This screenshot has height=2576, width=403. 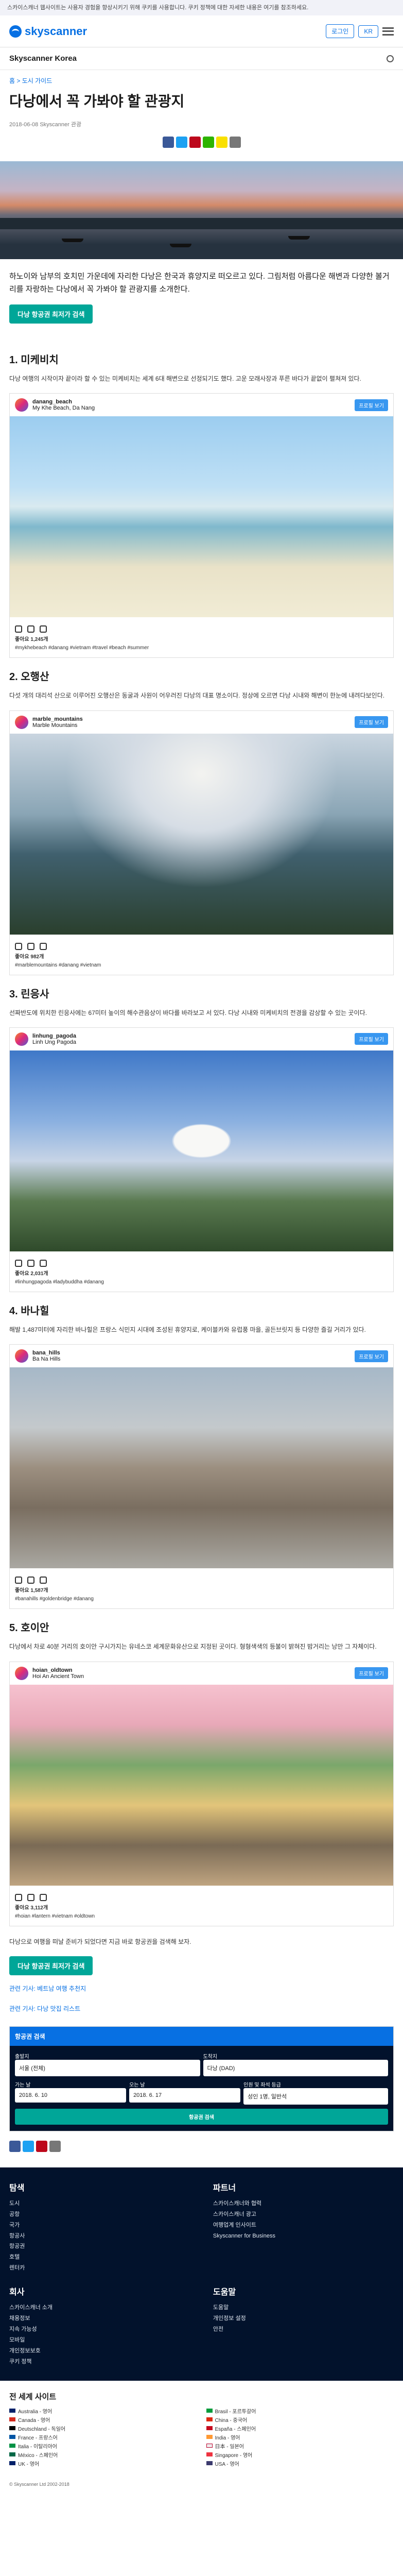 I want to click on site-header: skyscanner 로그인 KR, so click(x=202, y=31).